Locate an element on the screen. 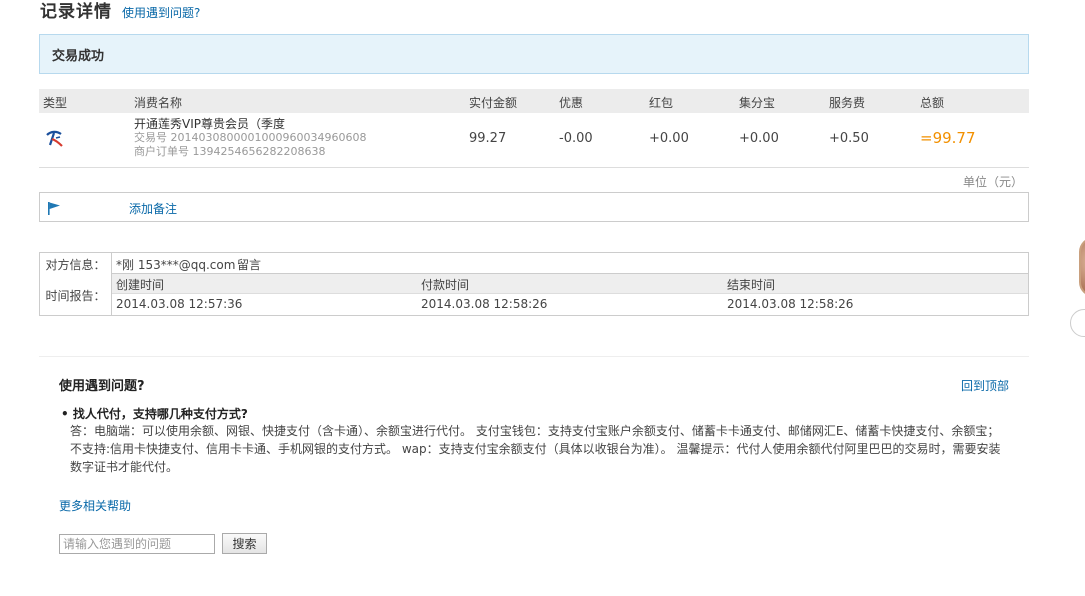 The height and width of the screenshot is (596, 1085). side-avatar is located at coordinates (1082, 267).